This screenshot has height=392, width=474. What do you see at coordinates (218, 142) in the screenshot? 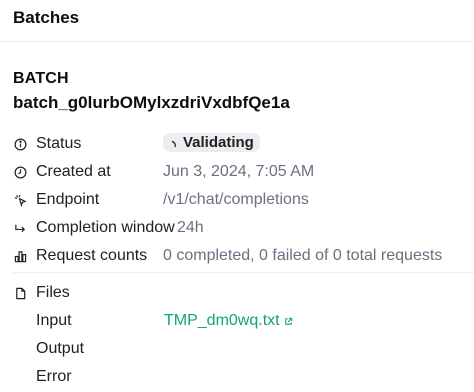
I see `status-badge-text: Validating` at bounding box center [218, 142].